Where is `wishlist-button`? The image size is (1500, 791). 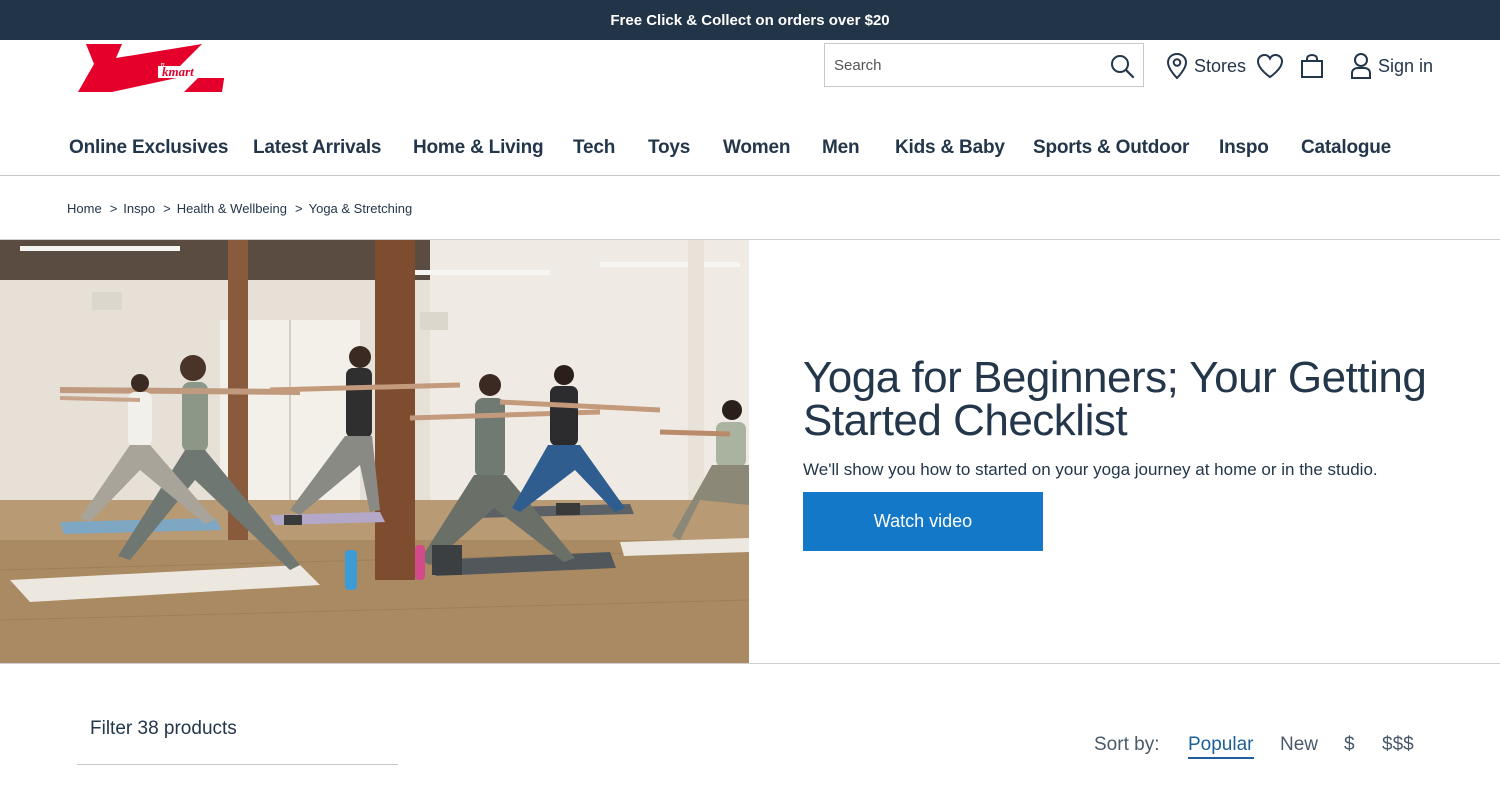 wishlist-button is located at coordinates (1270, 66).